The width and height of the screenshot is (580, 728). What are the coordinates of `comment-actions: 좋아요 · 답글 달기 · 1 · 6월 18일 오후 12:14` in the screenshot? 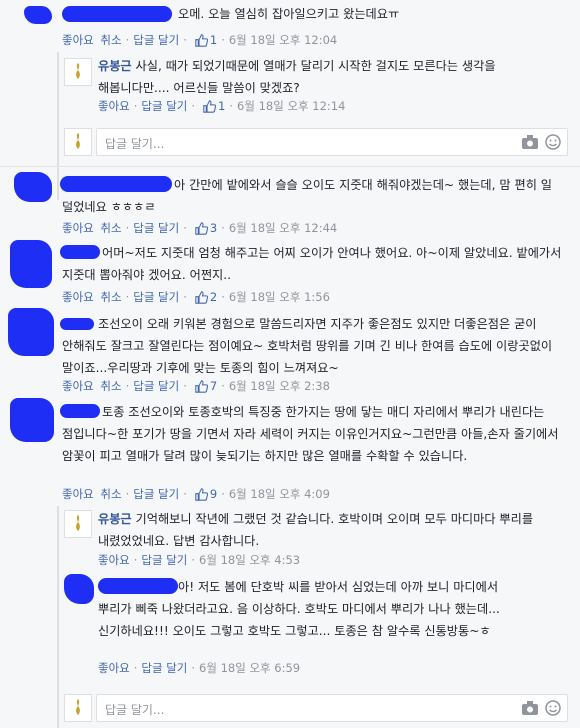 It's located at (222, 106).